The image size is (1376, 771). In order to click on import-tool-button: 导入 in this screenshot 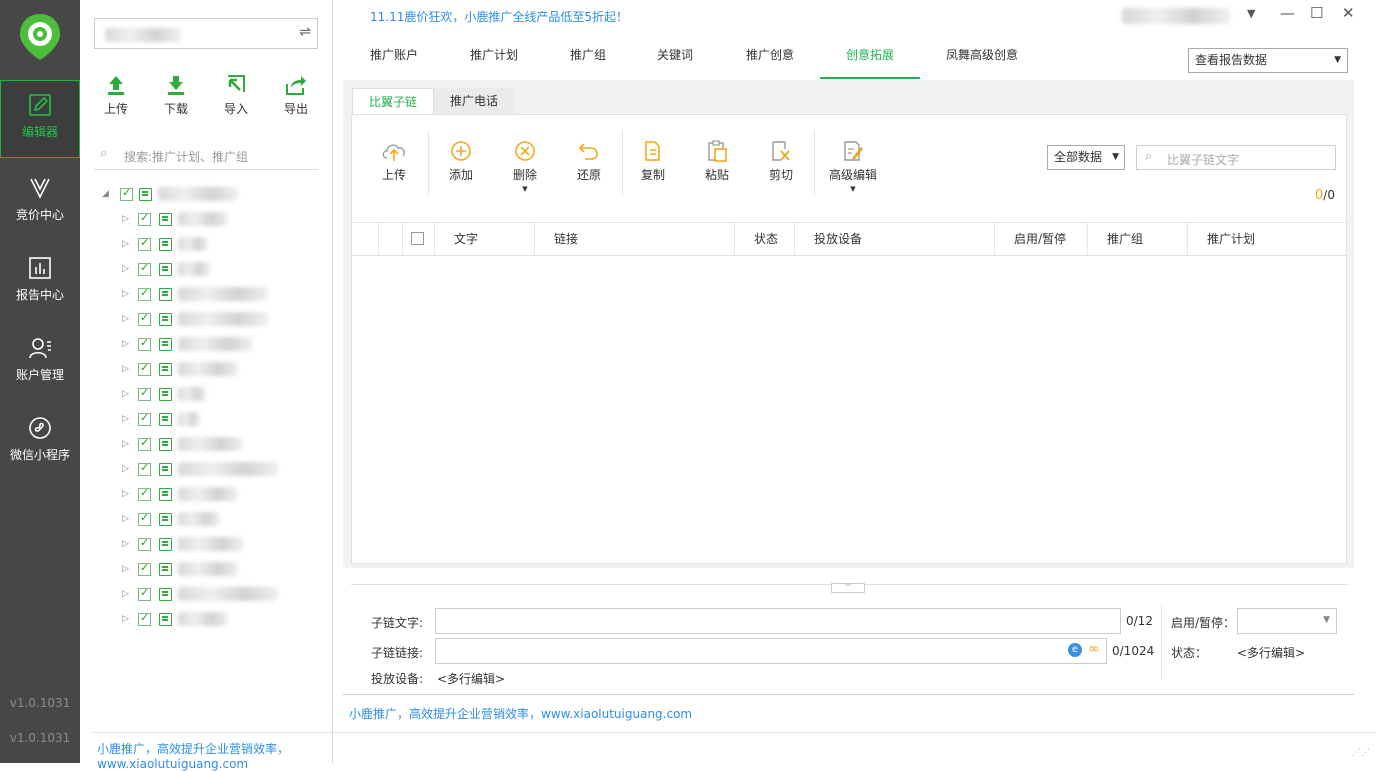, I will do `click(236, 95)`.